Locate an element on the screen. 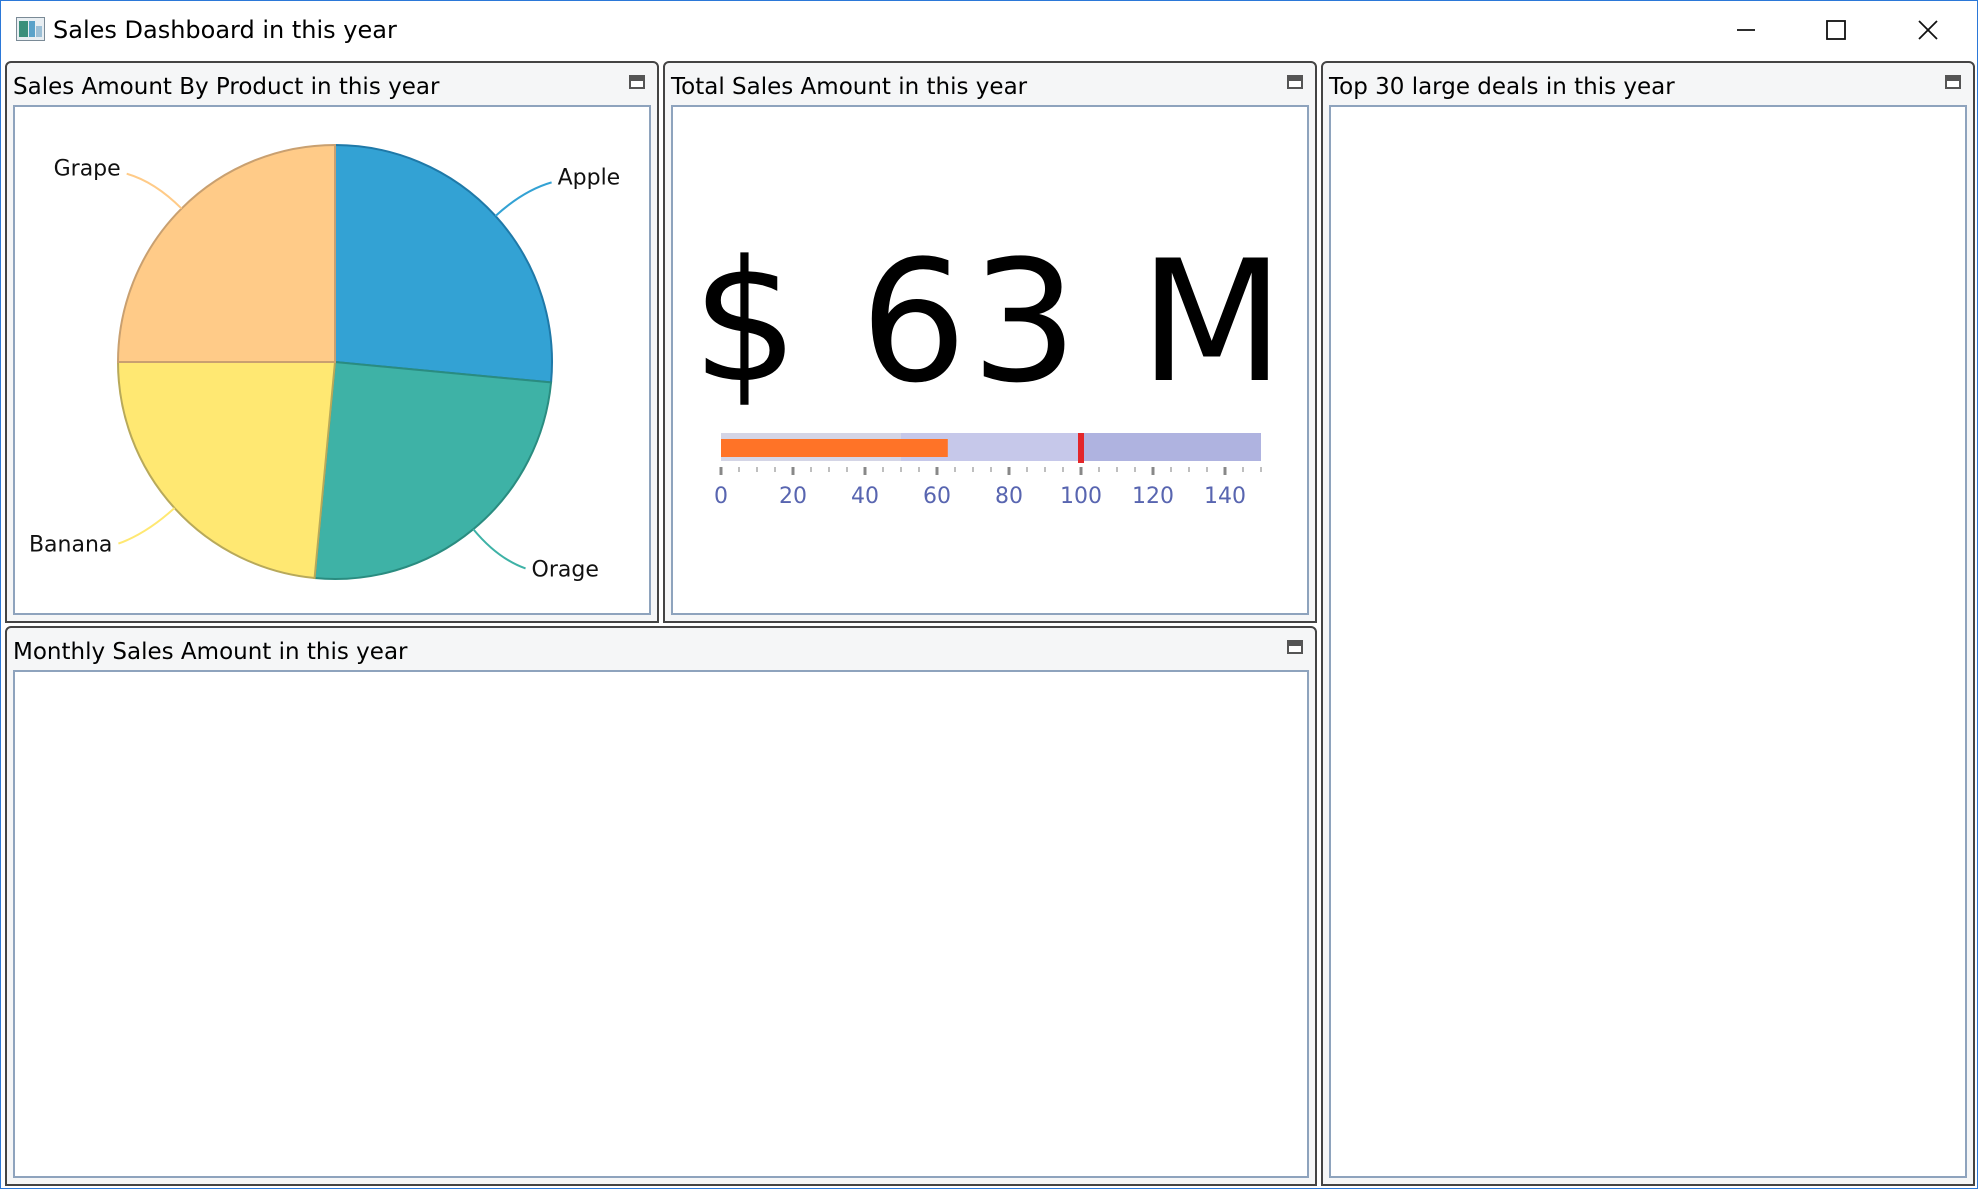  title-bar: Sales Dashboard in this year is located at coordinates (989, 30).